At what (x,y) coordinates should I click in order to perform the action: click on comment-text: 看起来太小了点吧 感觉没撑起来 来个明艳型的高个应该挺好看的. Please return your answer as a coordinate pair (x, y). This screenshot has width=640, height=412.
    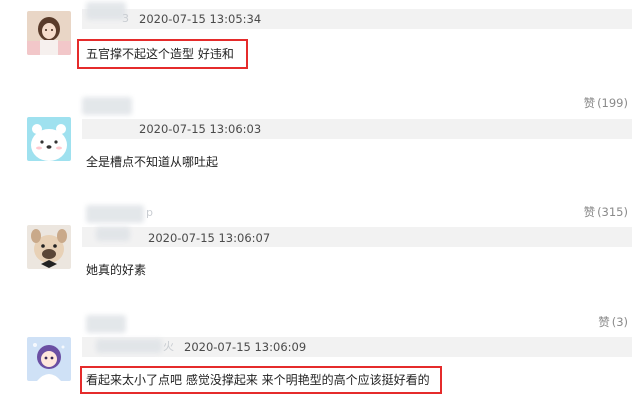
    Looking at the image, I should click on (258, 380).